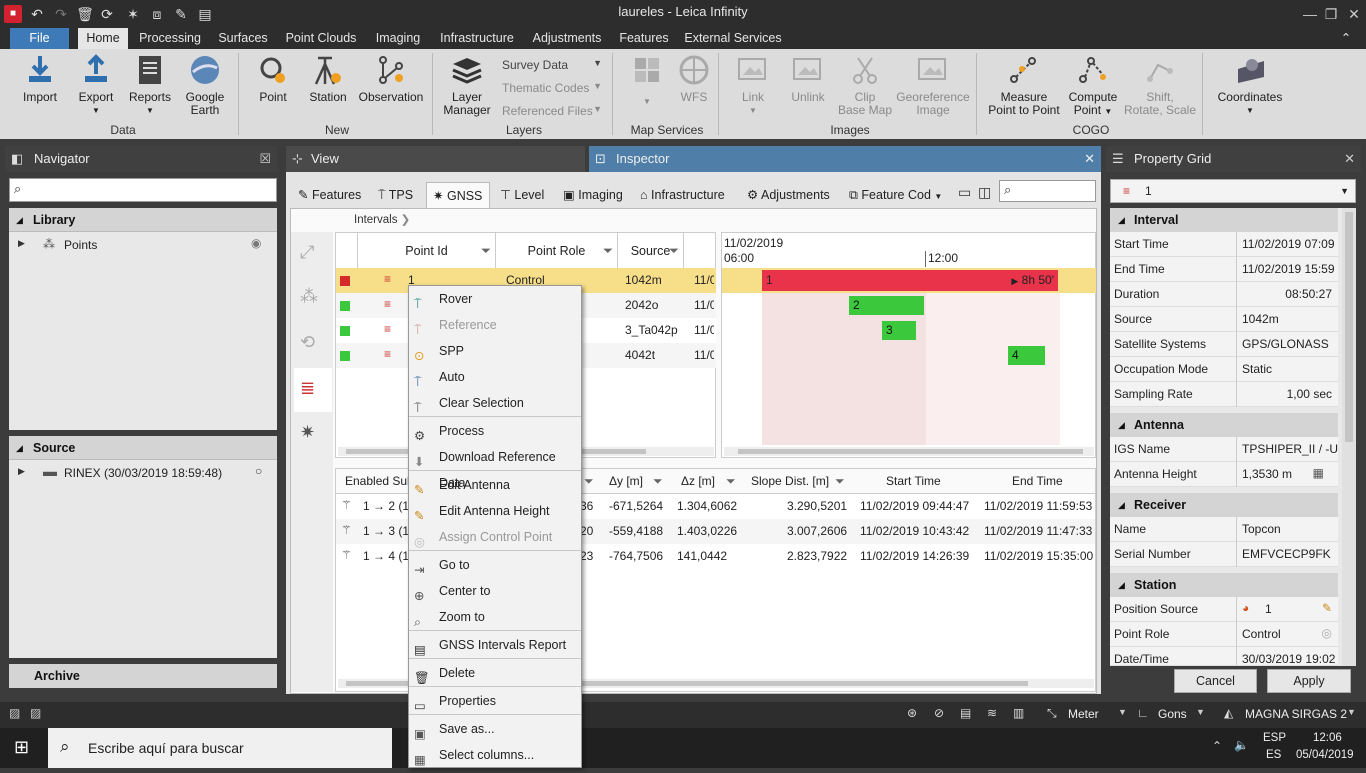 The image size is (1366, 773). I want to click on google-earth-button: Google Earth, so click(205, 85).